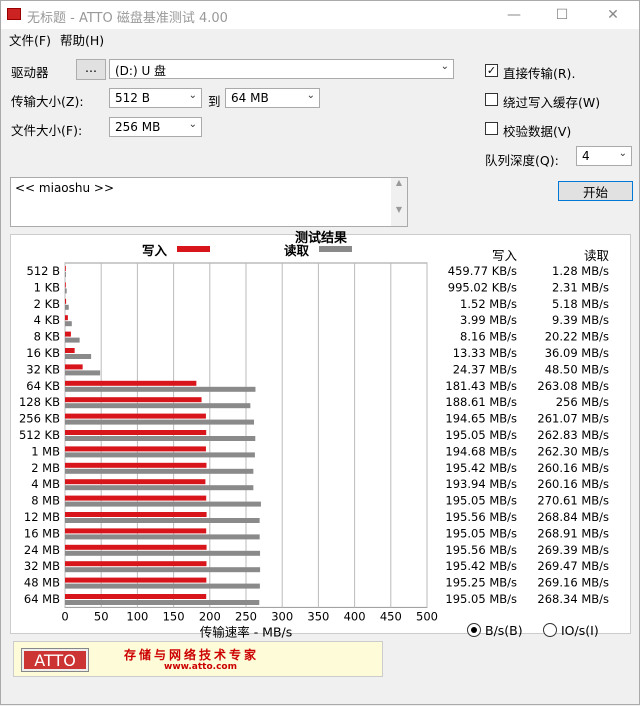 The image size is (640, 706). What do you see at coordinates (573, 533) in the screenshot?
I see `read-value-label: 268.91 MB/s` at bounding box center [573, 533].